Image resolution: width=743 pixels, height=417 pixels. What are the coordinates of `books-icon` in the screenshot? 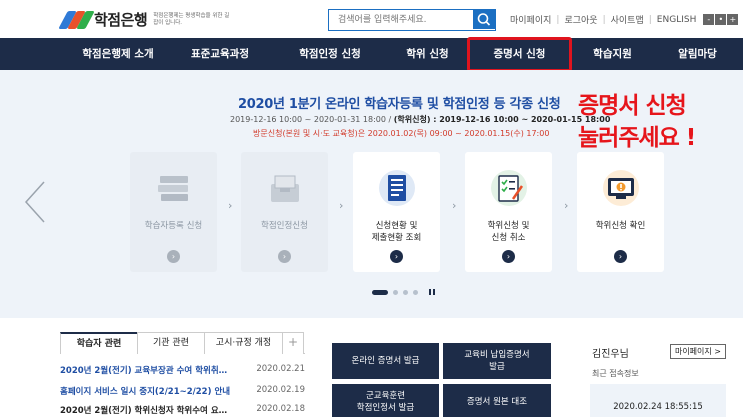 It's located at (173, 188).